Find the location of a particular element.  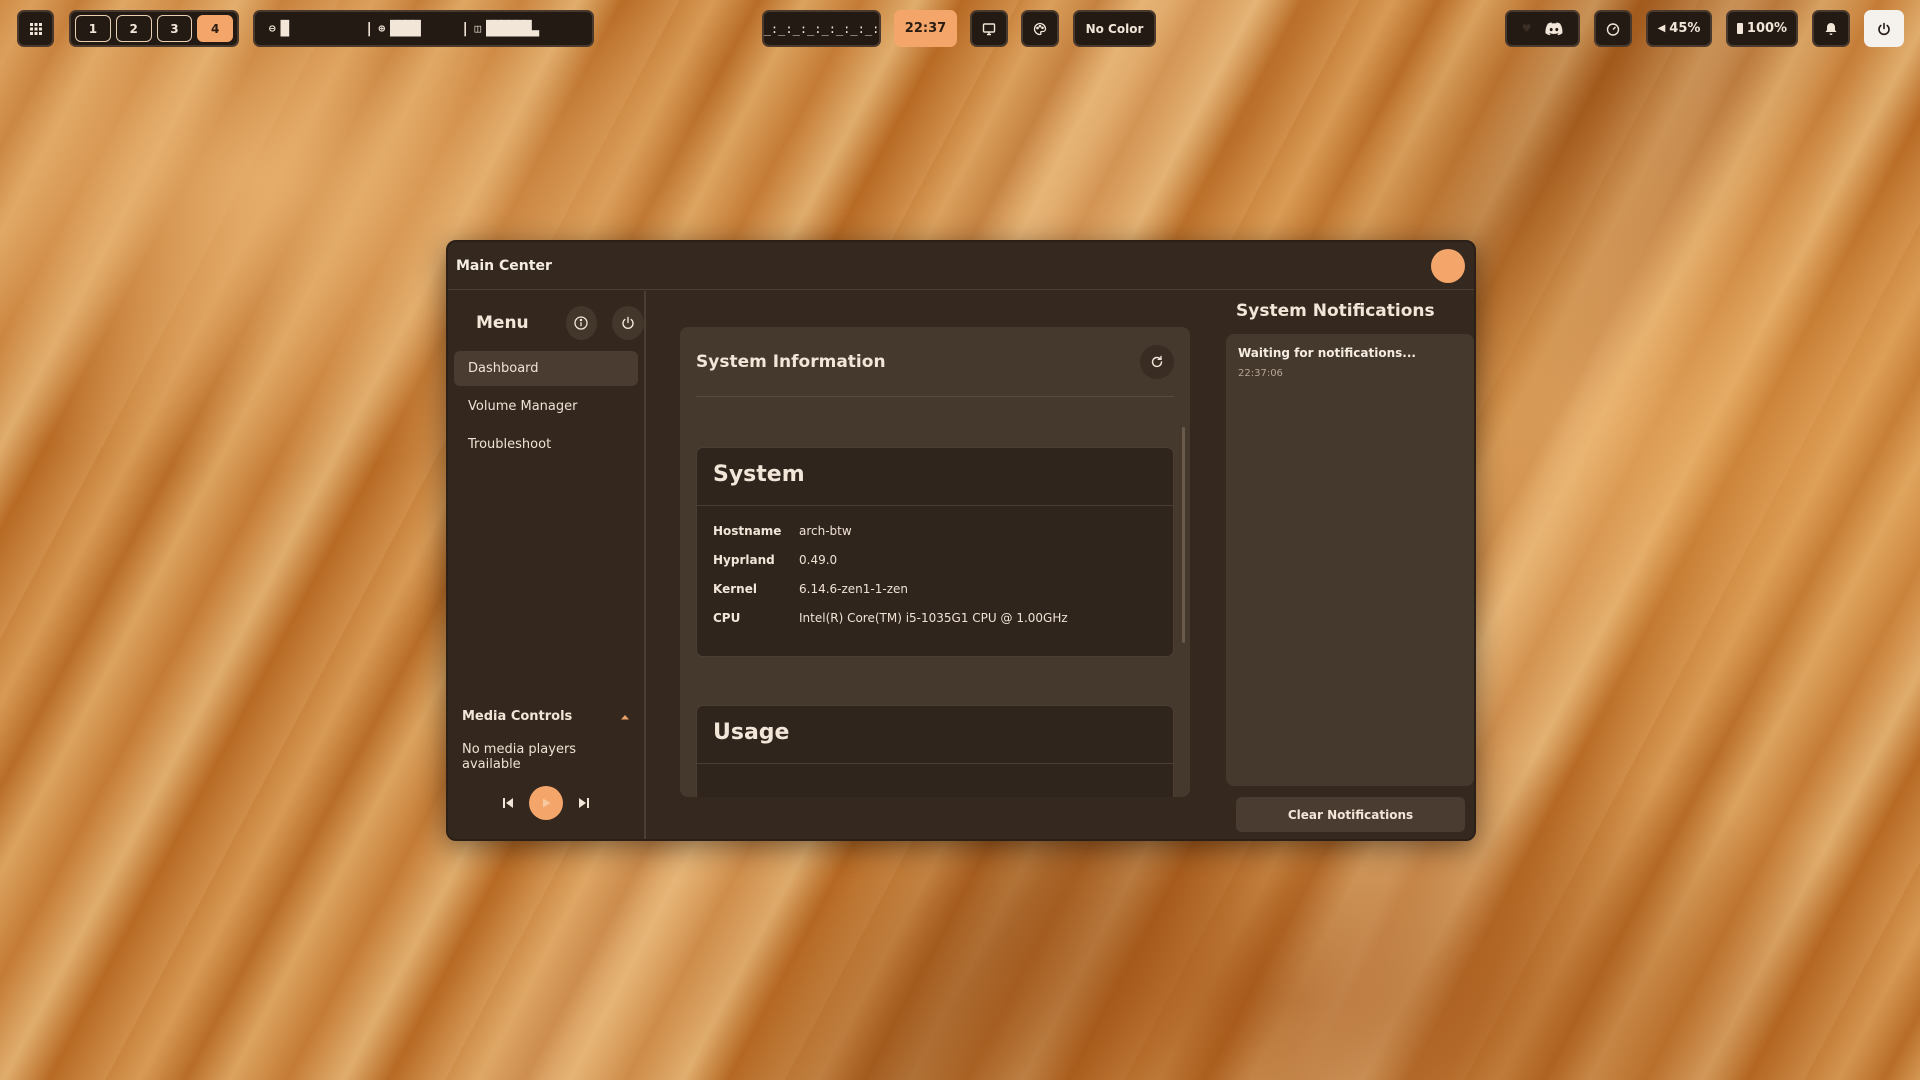

cpu-icon: ⊖ is located at coordinates (272, 28).